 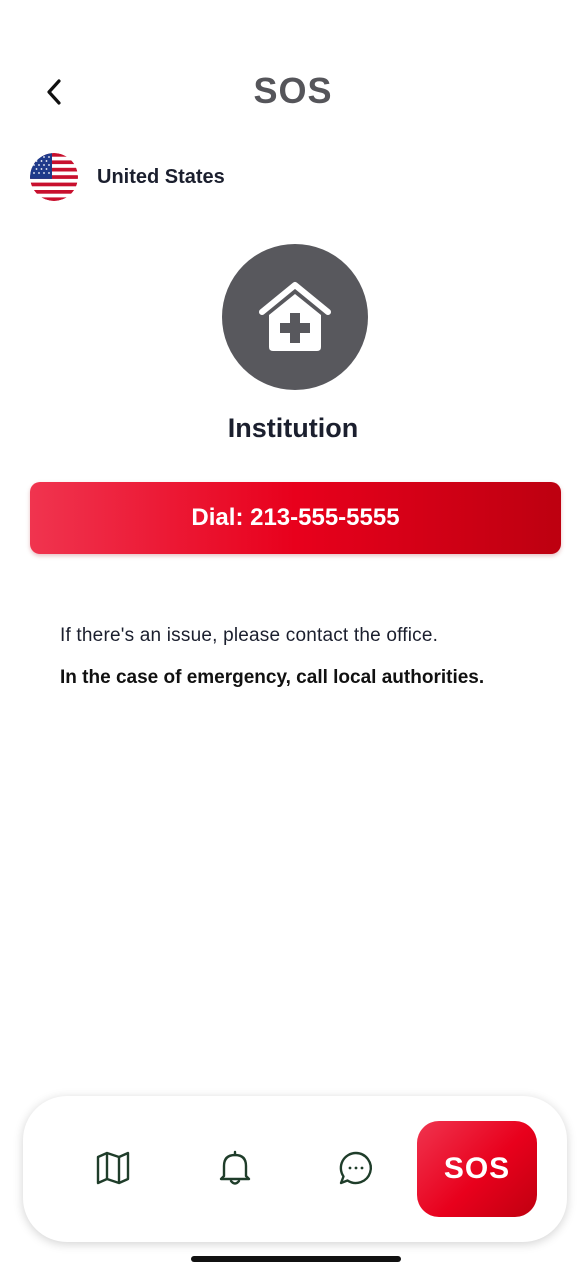 I want to click on nav-messages-tab, so click(x=356, y=1168).